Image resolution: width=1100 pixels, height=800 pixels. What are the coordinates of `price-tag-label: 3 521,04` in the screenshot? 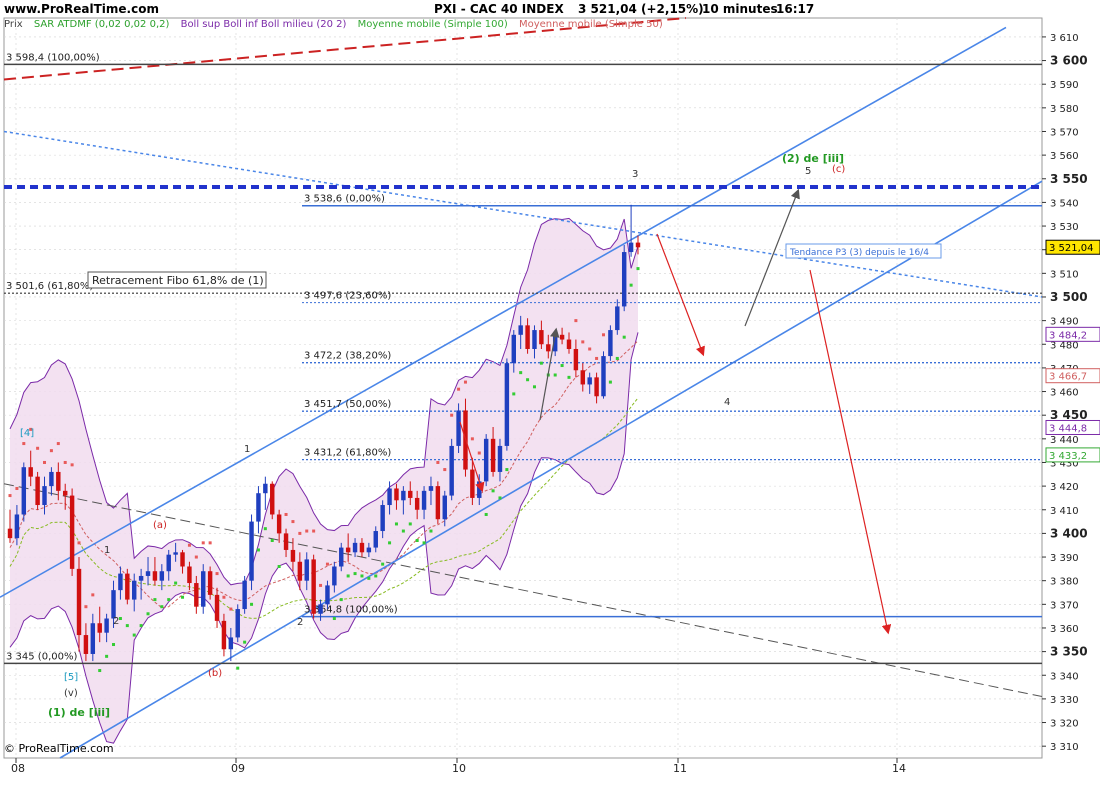 It's located at (1071, 248).